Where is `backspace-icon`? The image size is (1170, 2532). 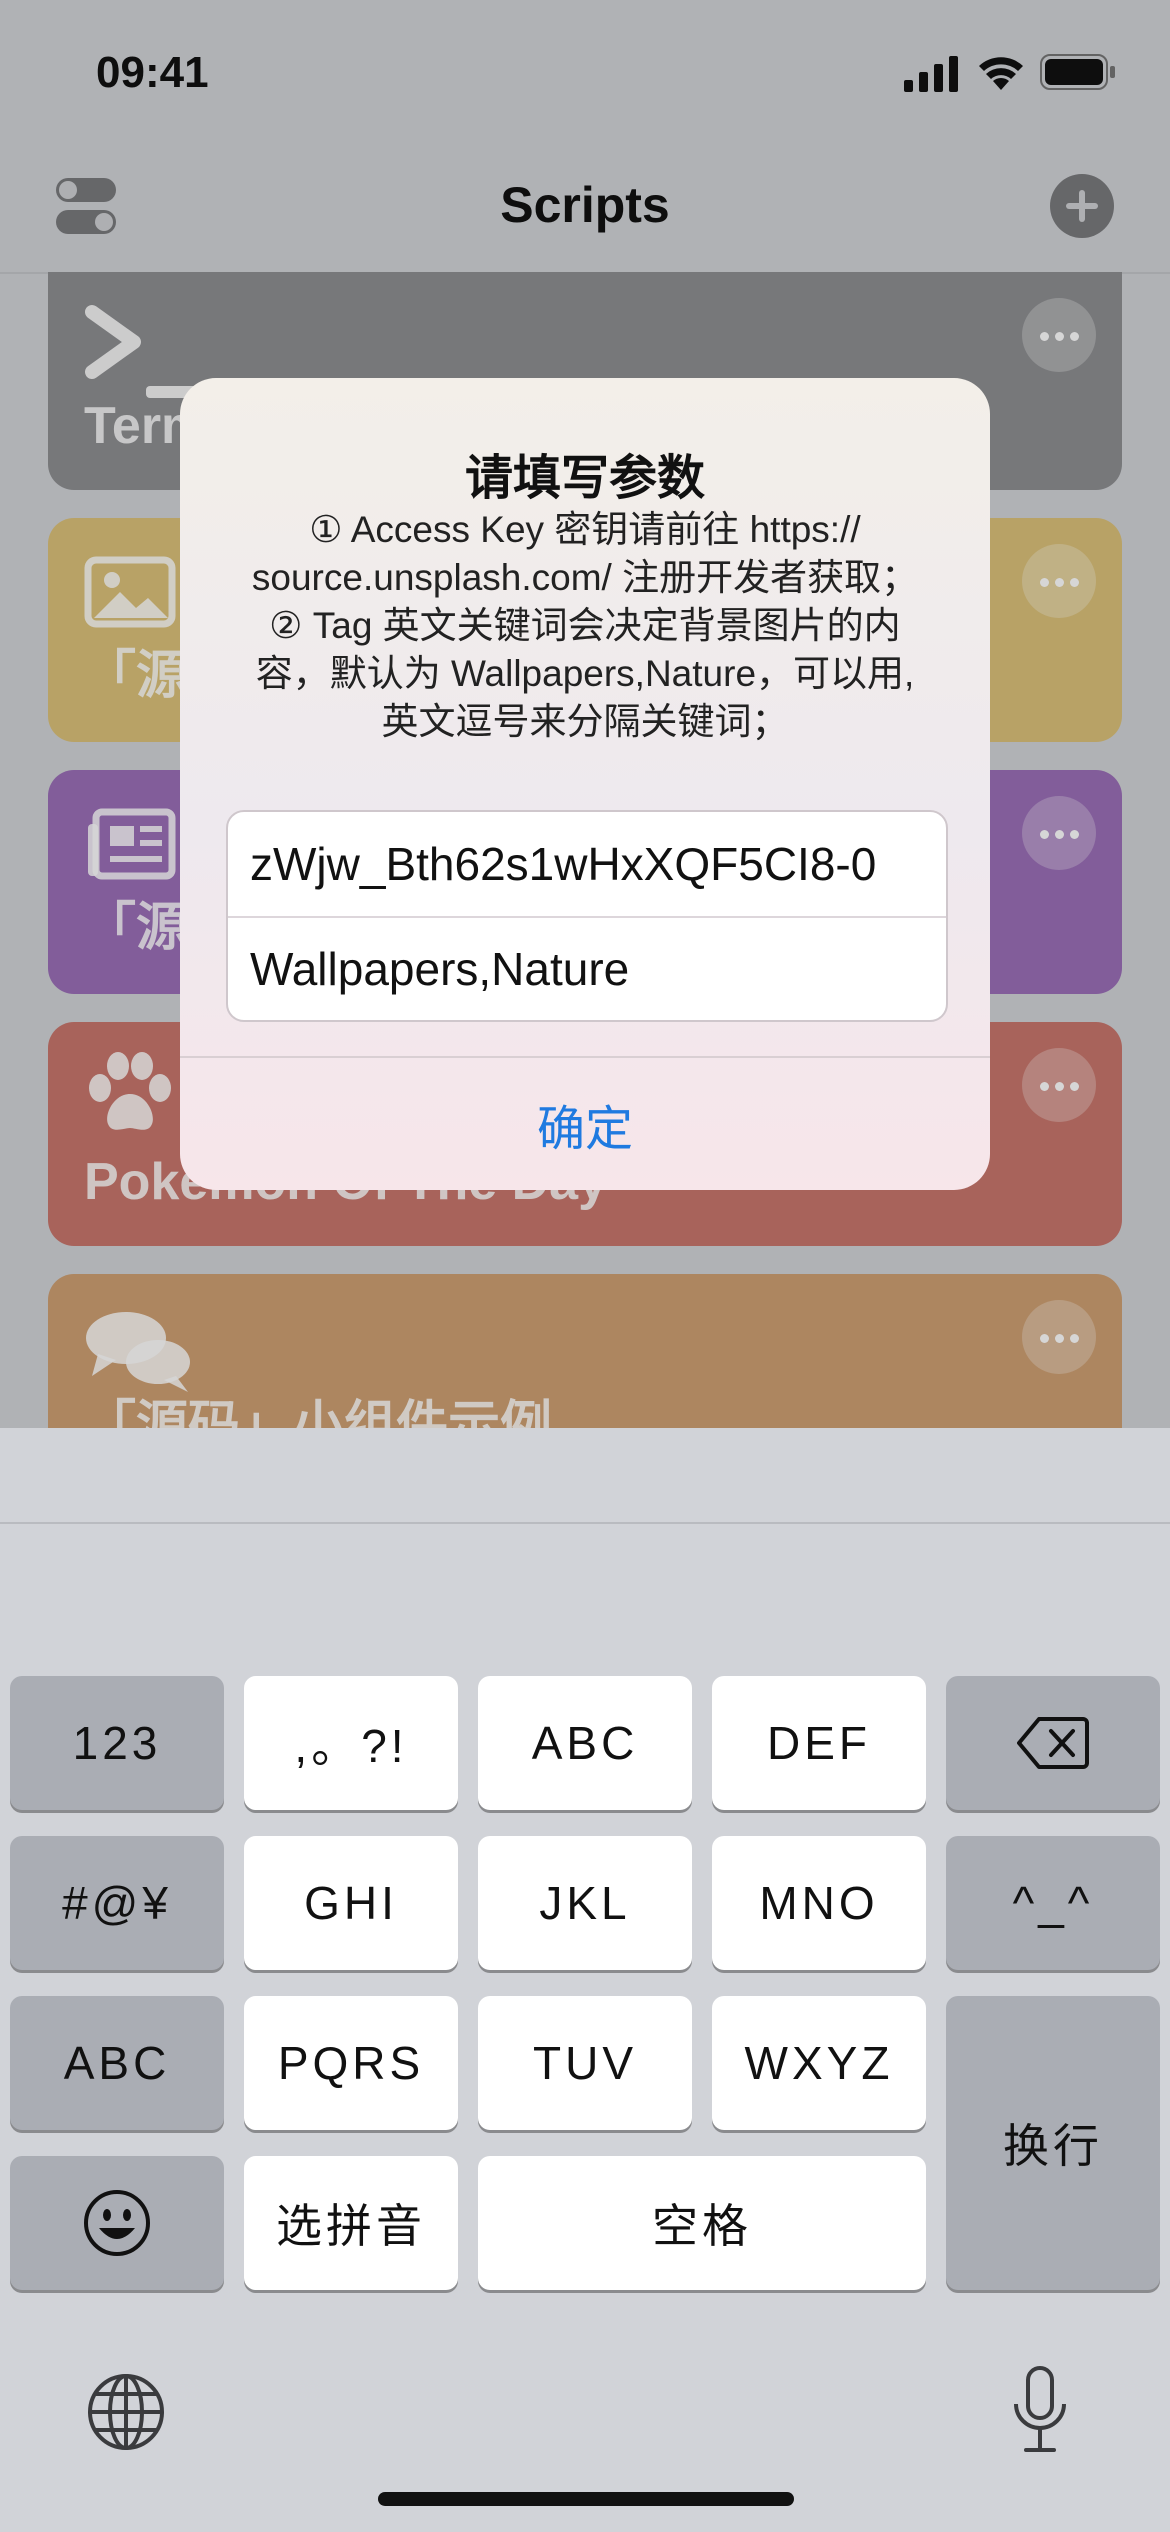 backspace-icon is located at coordinates (1053, 1743).